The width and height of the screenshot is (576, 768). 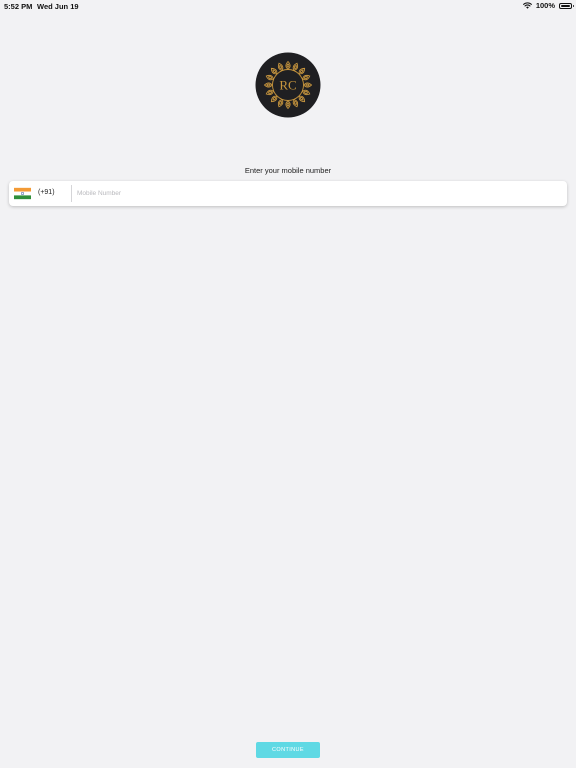 I want to click on status-indicators: 100%, so click(x=548, y=5).